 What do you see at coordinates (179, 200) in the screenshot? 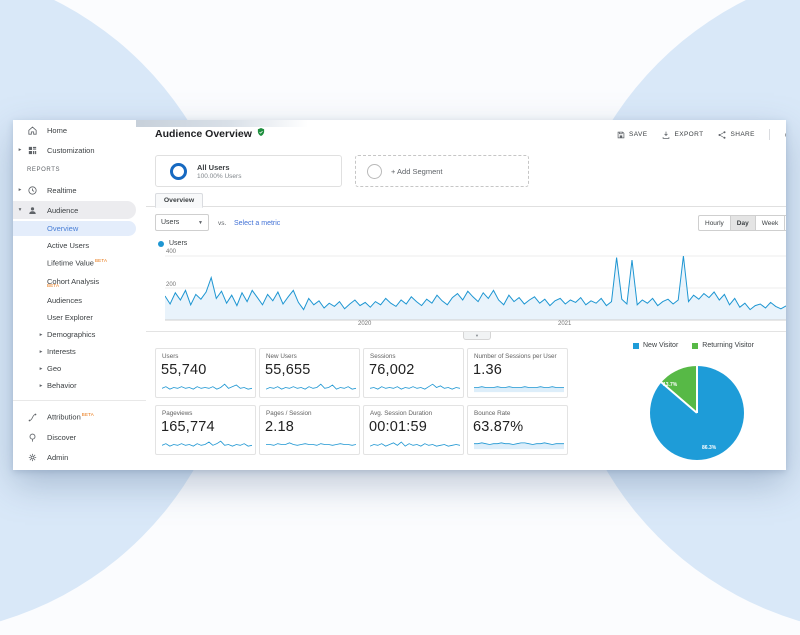
I see `tab-overview: Overview` at bounding box center [179, 200].